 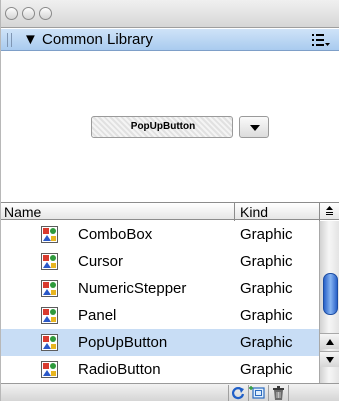 I want to click on chevron-down-icon, so click(x=255, y=128).